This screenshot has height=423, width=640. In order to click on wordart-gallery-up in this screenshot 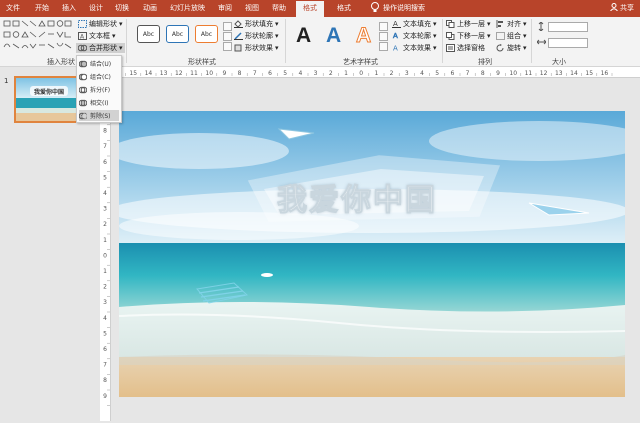, I will do `click(383, 26)`.